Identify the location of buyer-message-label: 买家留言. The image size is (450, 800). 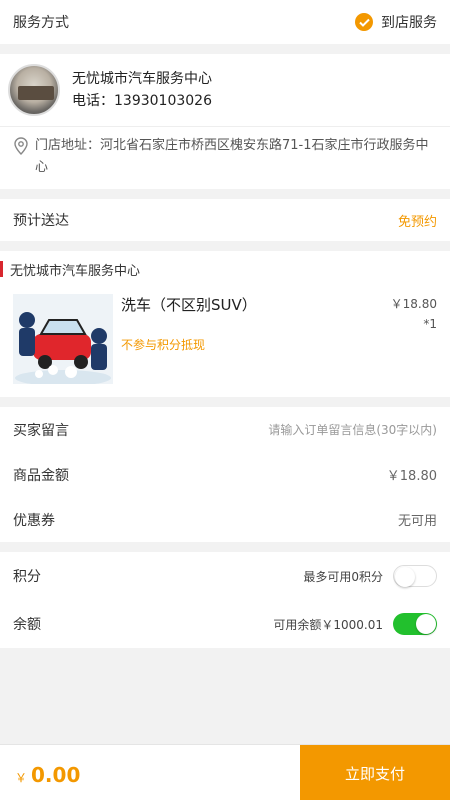
(41, 430).